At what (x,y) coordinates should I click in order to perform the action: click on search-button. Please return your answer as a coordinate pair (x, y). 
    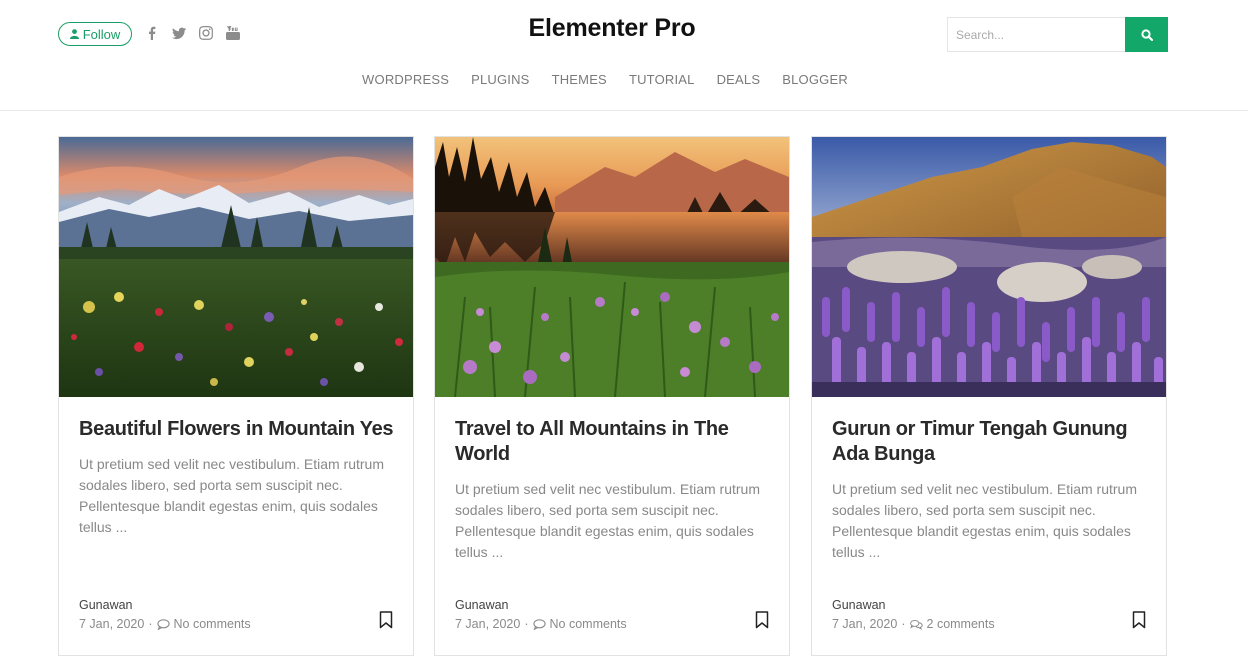
    Looking at the image, I should click on (1146, 34).